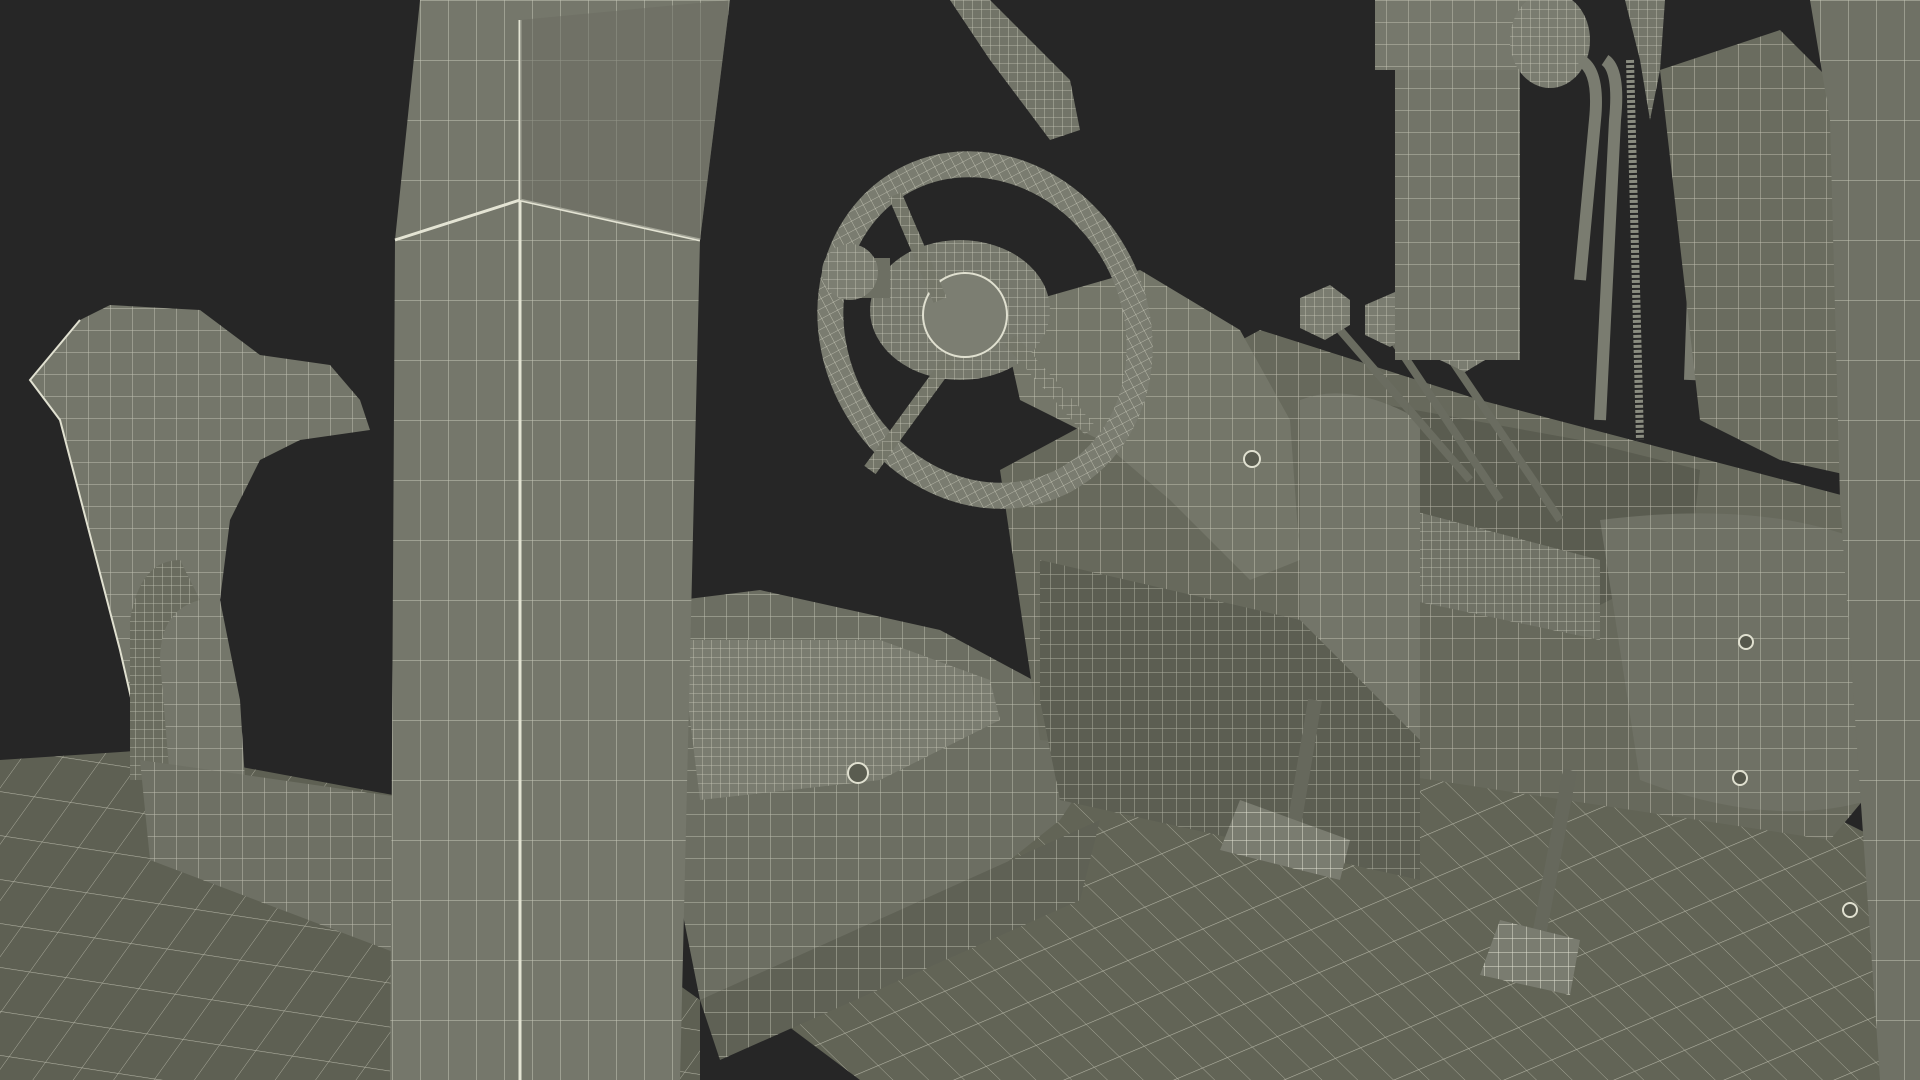 This screenshot has width=1920, height=1080. Describe the element at coordinates (1252, 459) in the screenshot. I see `column-bolt` at that location.